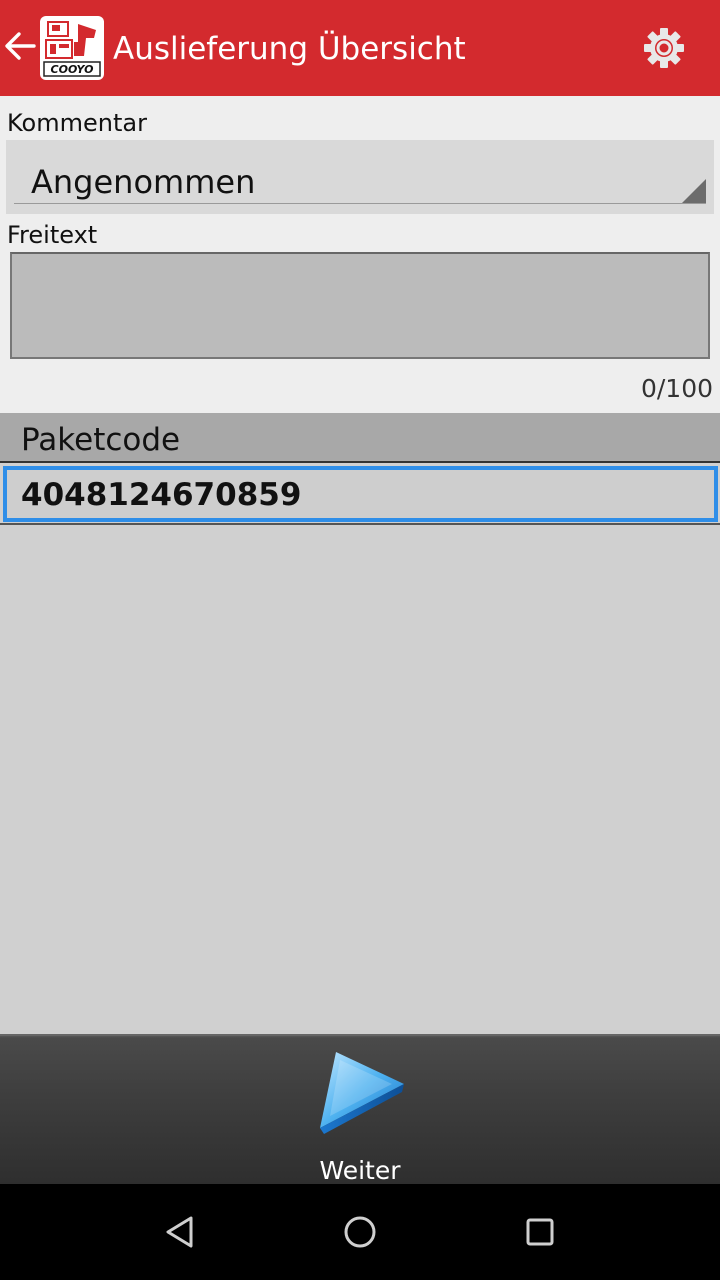  I want to click on nav-back-button, so click(180, 1232).